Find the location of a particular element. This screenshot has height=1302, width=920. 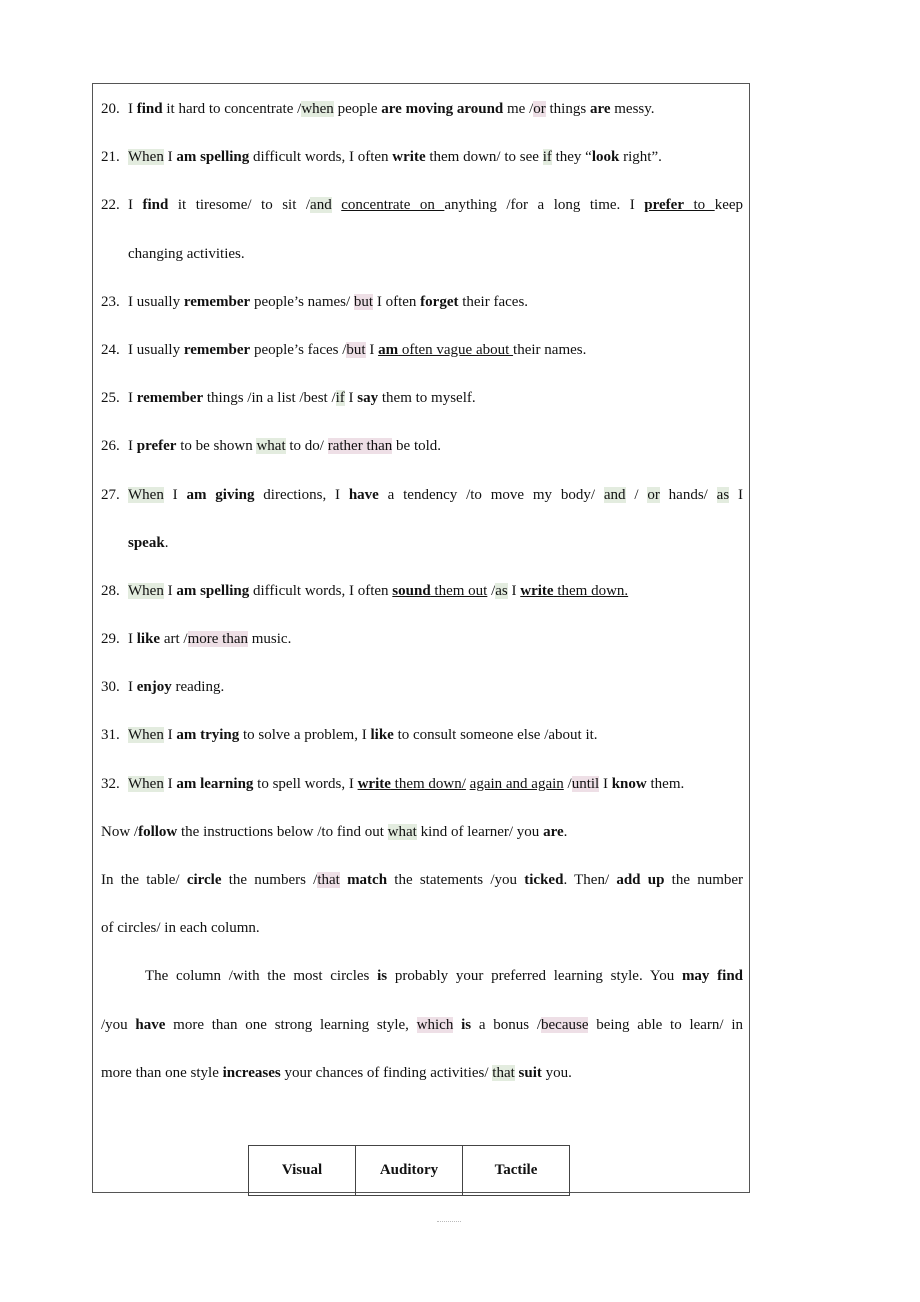

text-run: difficult words, I often is located at coordinates (321, 590).